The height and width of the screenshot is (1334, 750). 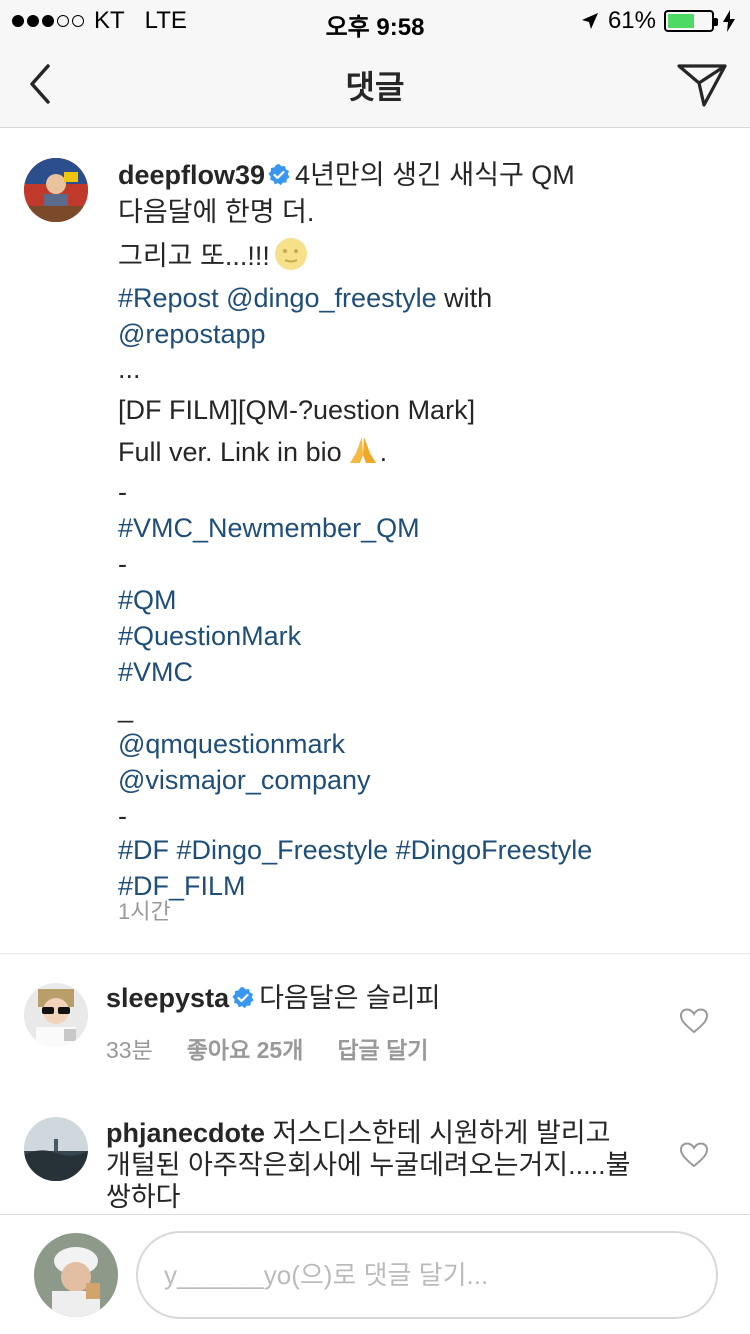 What do you see at coordinates (681, 21) in the screenshot?
I see `battery-level` at bounding box center [681, 21].